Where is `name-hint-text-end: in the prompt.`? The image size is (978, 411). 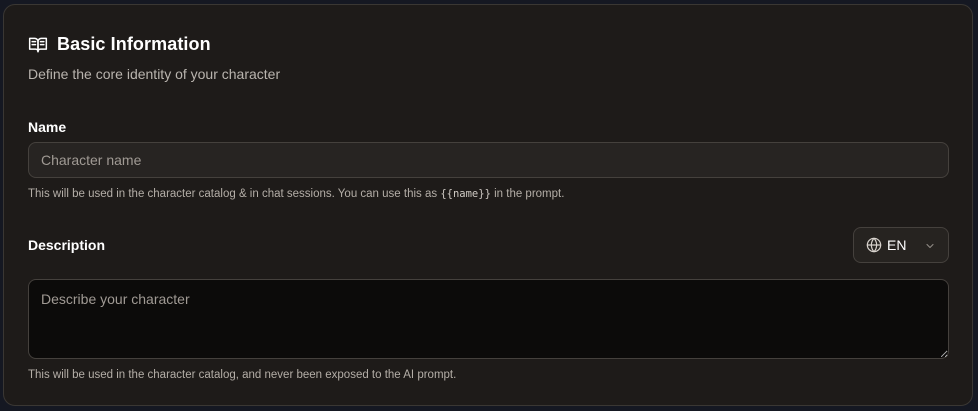 name-hint-text-end: in the prompt. is located at coordinates (527, 194).